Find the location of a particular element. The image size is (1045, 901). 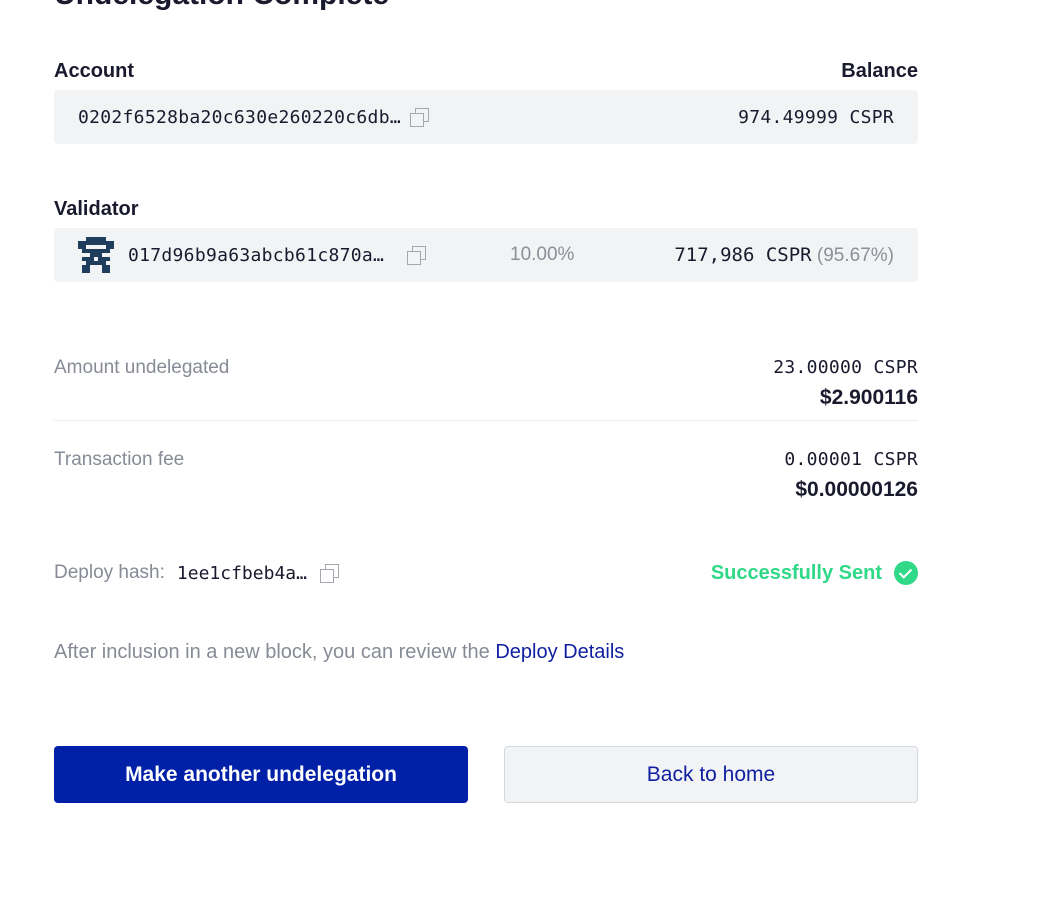

back-to-home-button: Back to home is located at coordinates (711, 774).